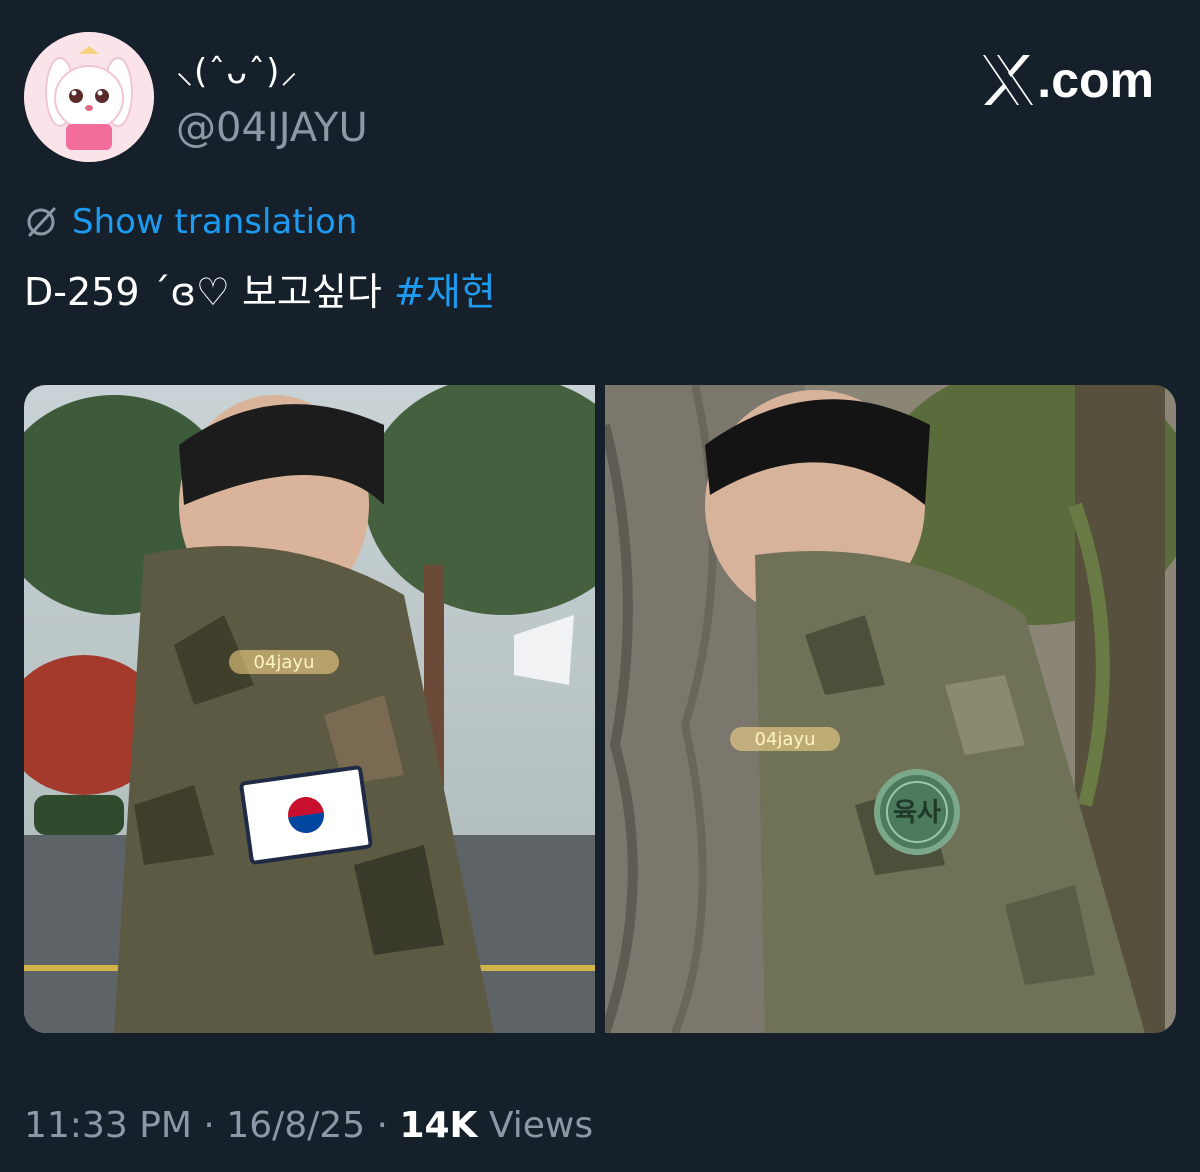 The width and height of the screenshot is (1200, 1172). I want to click on show-translation-label: Show translation, so click(214, 222).